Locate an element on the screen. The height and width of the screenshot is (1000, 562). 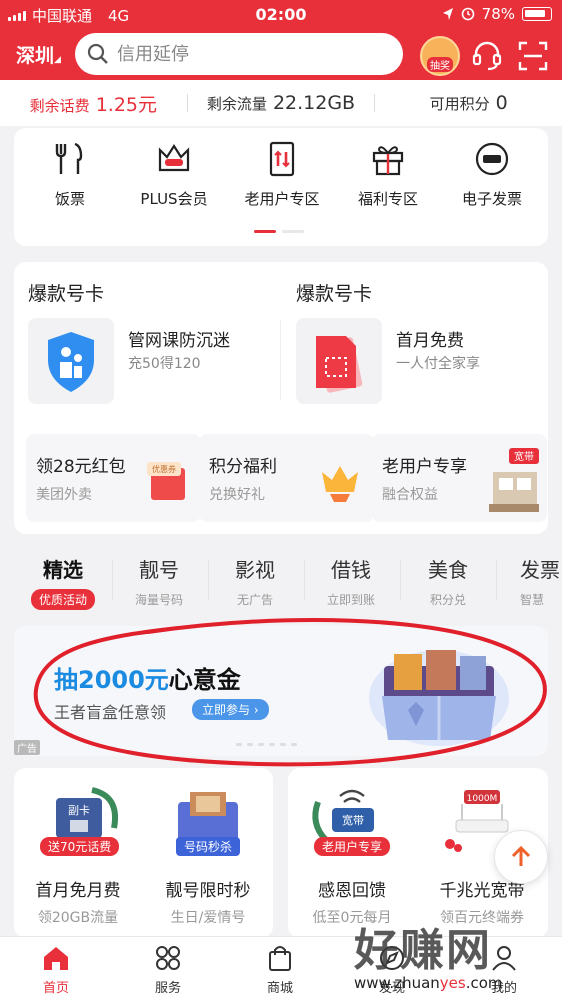
coupon-badge: 优惠券 is located at coordinates (164, 469).